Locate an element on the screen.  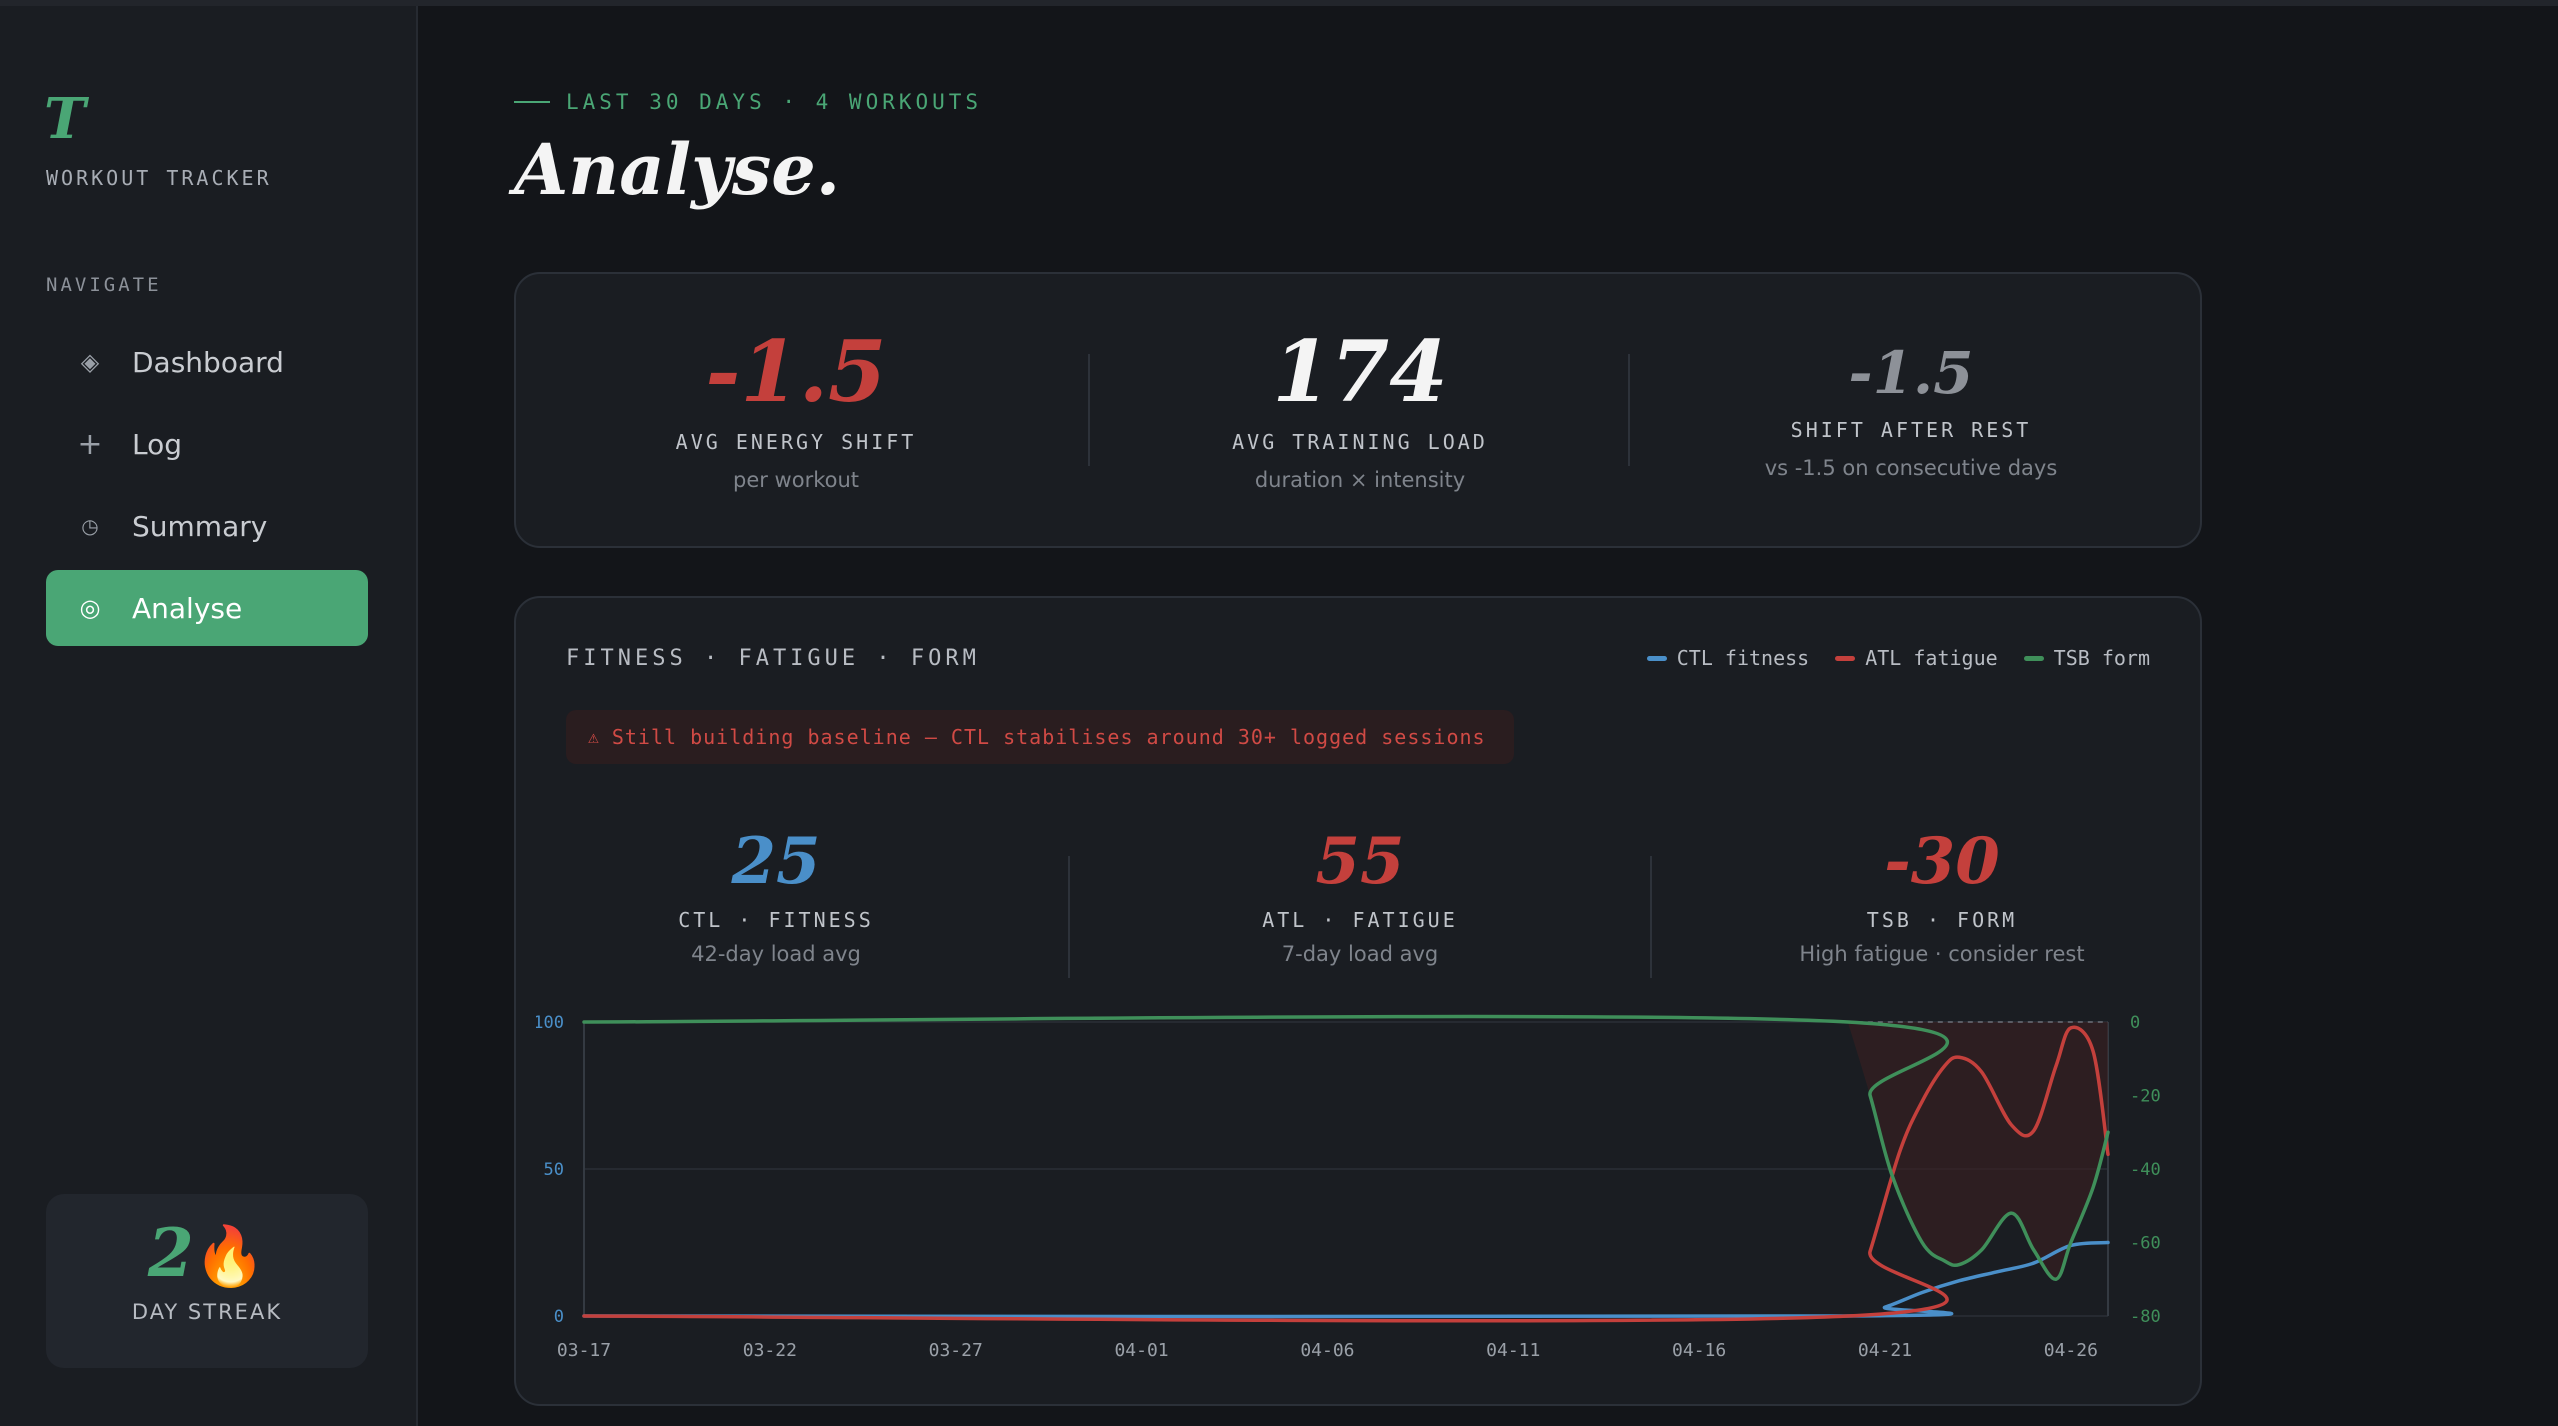
sidebar-item-label: Log is located at coordinates (157, 444).